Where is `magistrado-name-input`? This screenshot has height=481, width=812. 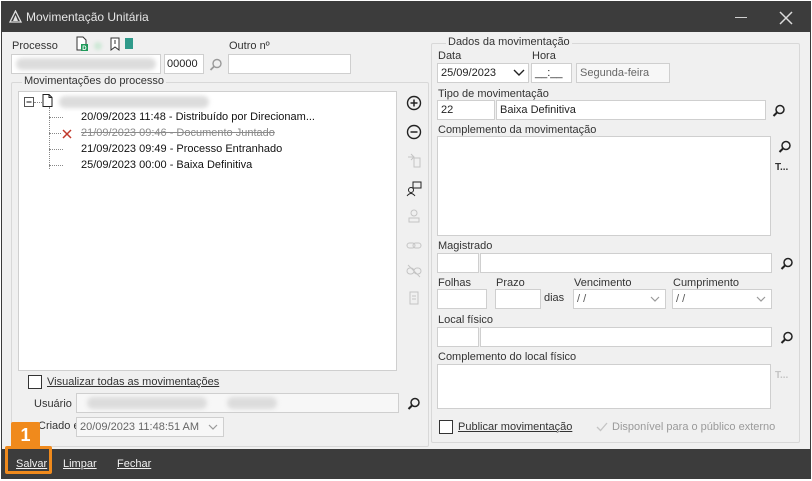
magistrado-name-input is located at coordinates (626, 263).